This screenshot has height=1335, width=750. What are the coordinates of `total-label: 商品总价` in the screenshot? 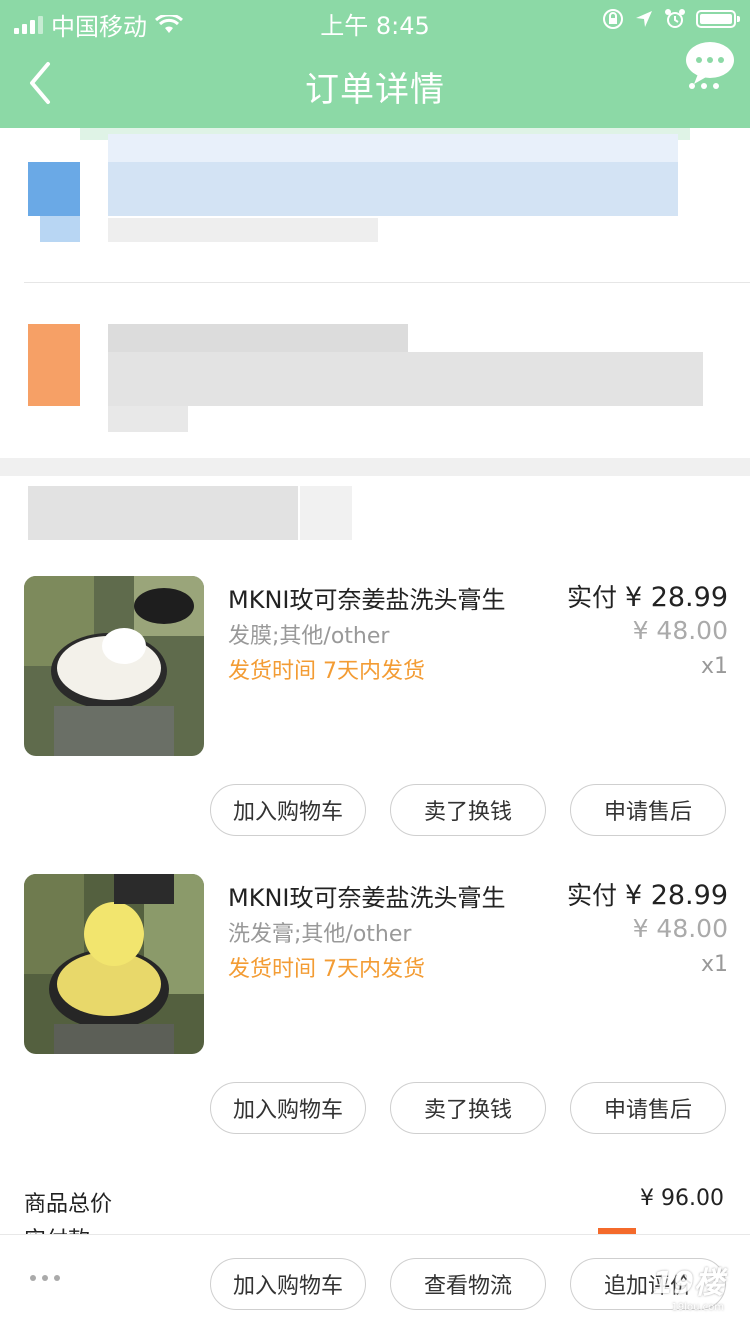 It's located at (68, 1204).